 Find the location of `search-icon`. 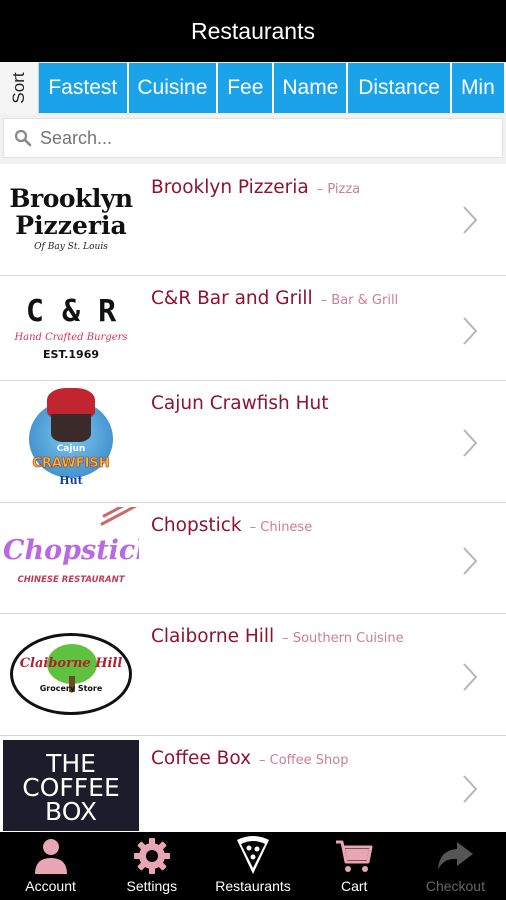

search-icon is located at coordinates (23, 138).